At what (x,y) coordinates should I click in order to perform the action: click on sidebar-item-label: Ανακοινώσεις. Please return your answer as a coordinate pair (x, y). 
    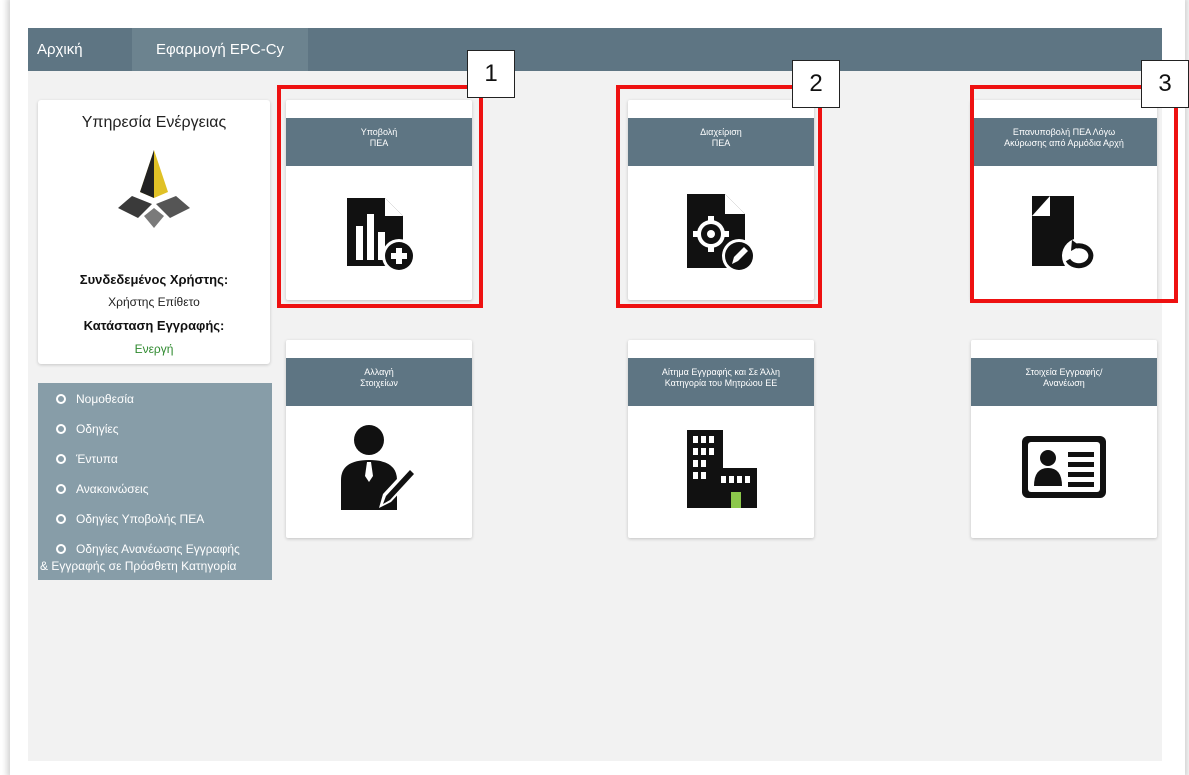
    Looking at the image, I should click on (112, 489).